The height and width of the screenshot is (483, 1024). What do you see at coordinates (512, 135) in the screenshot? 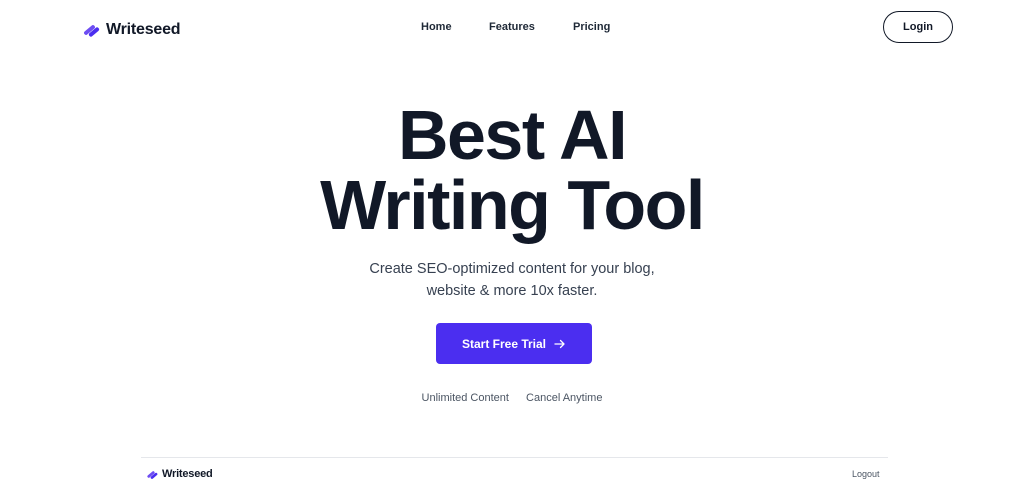
I see `hero-title-line-1: Best AI` at bounding box center [512, 135].